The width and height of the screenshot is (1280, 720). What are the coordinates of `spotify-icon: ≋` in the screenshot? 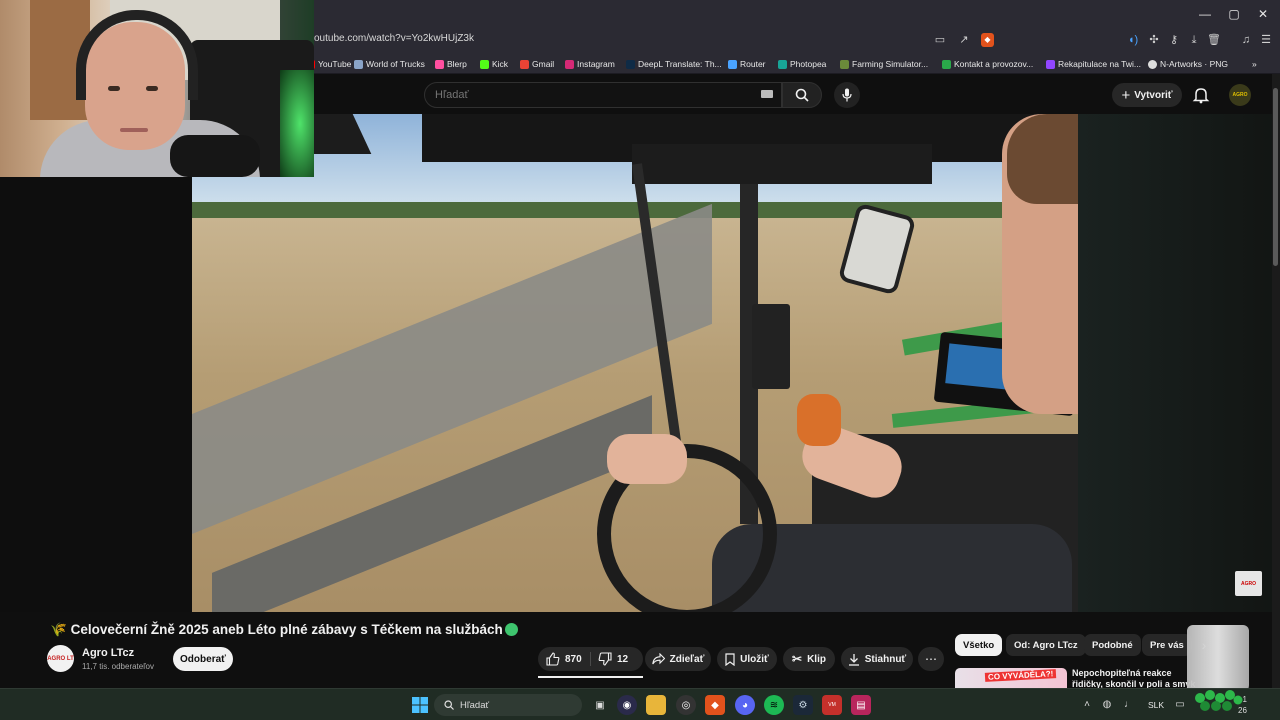 It's located at (774, 705).